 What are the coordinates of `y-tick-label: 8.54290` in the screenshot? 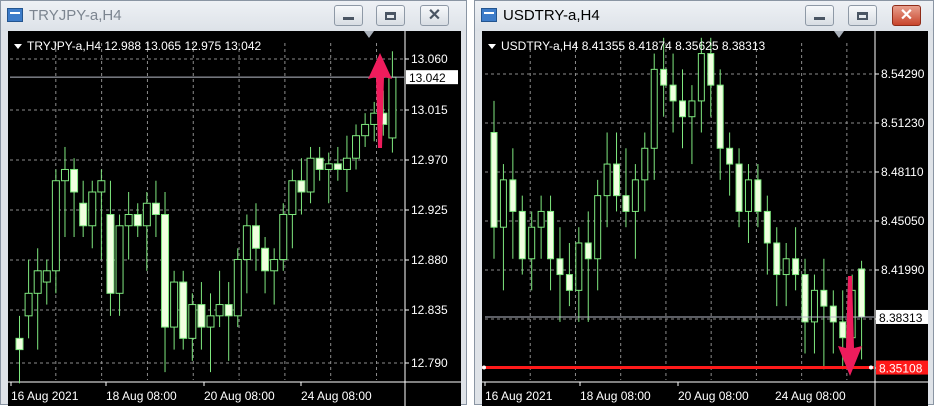 It's located at (903, 74).